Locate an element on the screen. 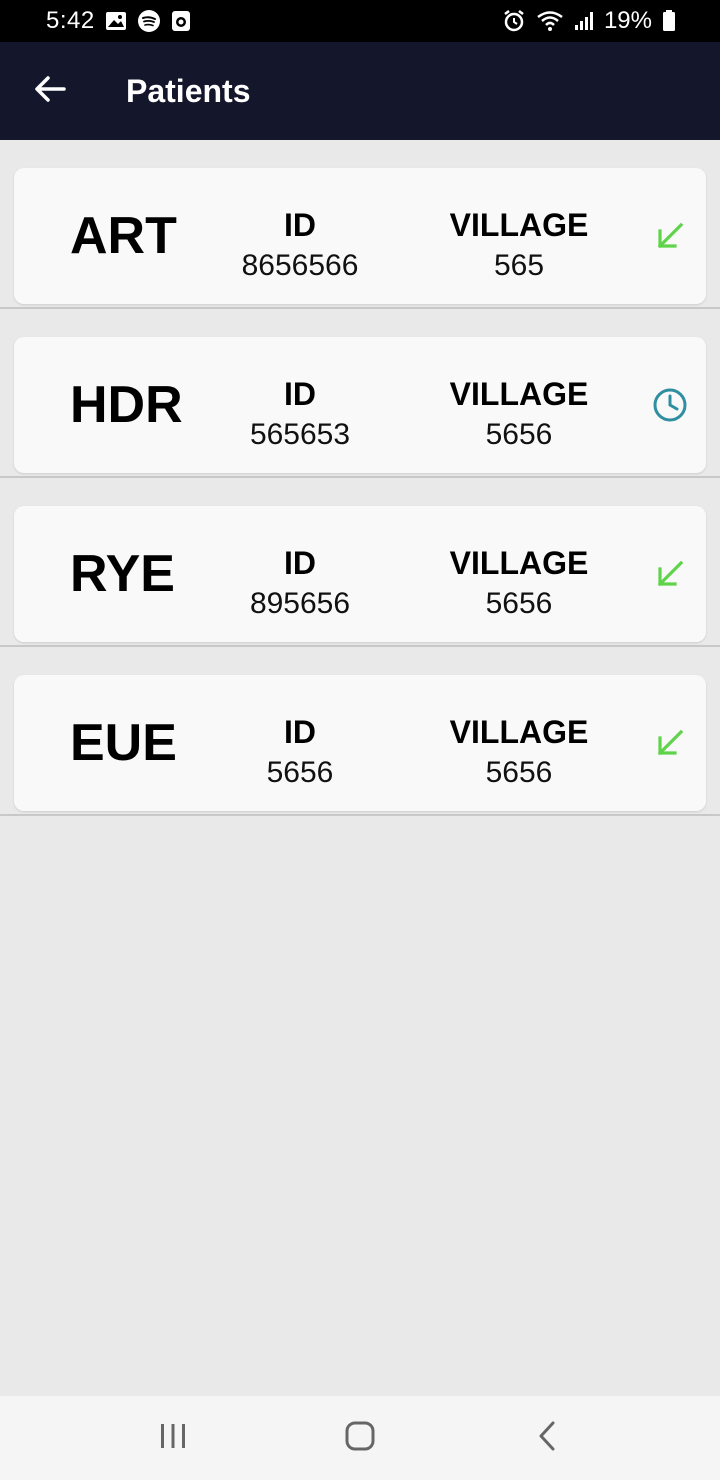 The height and width of the screenshot is (1480, 720). gallery-icon is located at coordinates (116, 21).